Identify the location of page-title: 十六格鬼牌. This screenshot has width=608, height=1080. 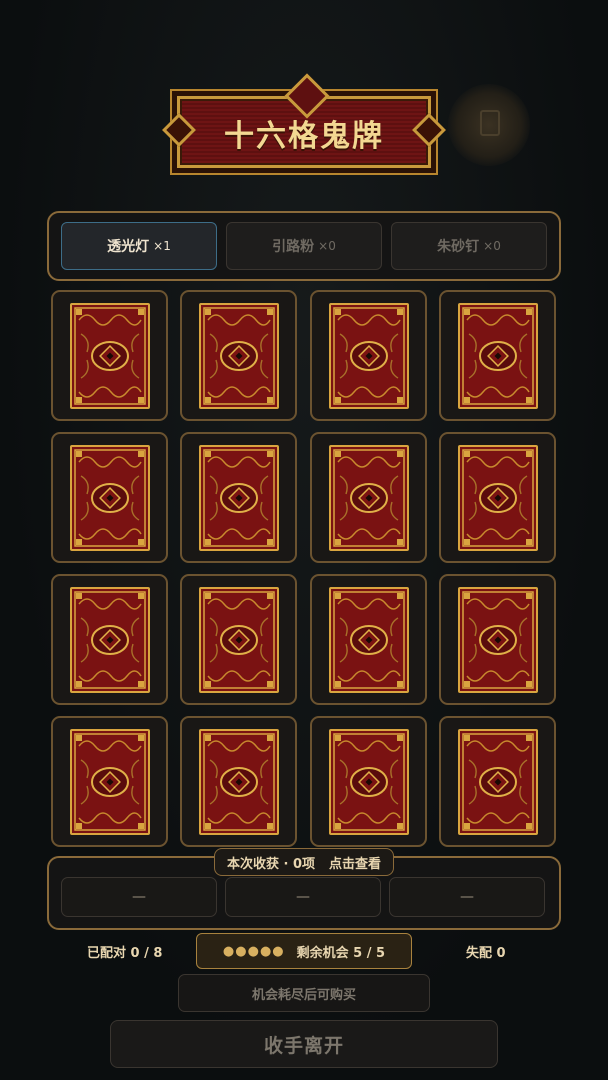
(304, 136).